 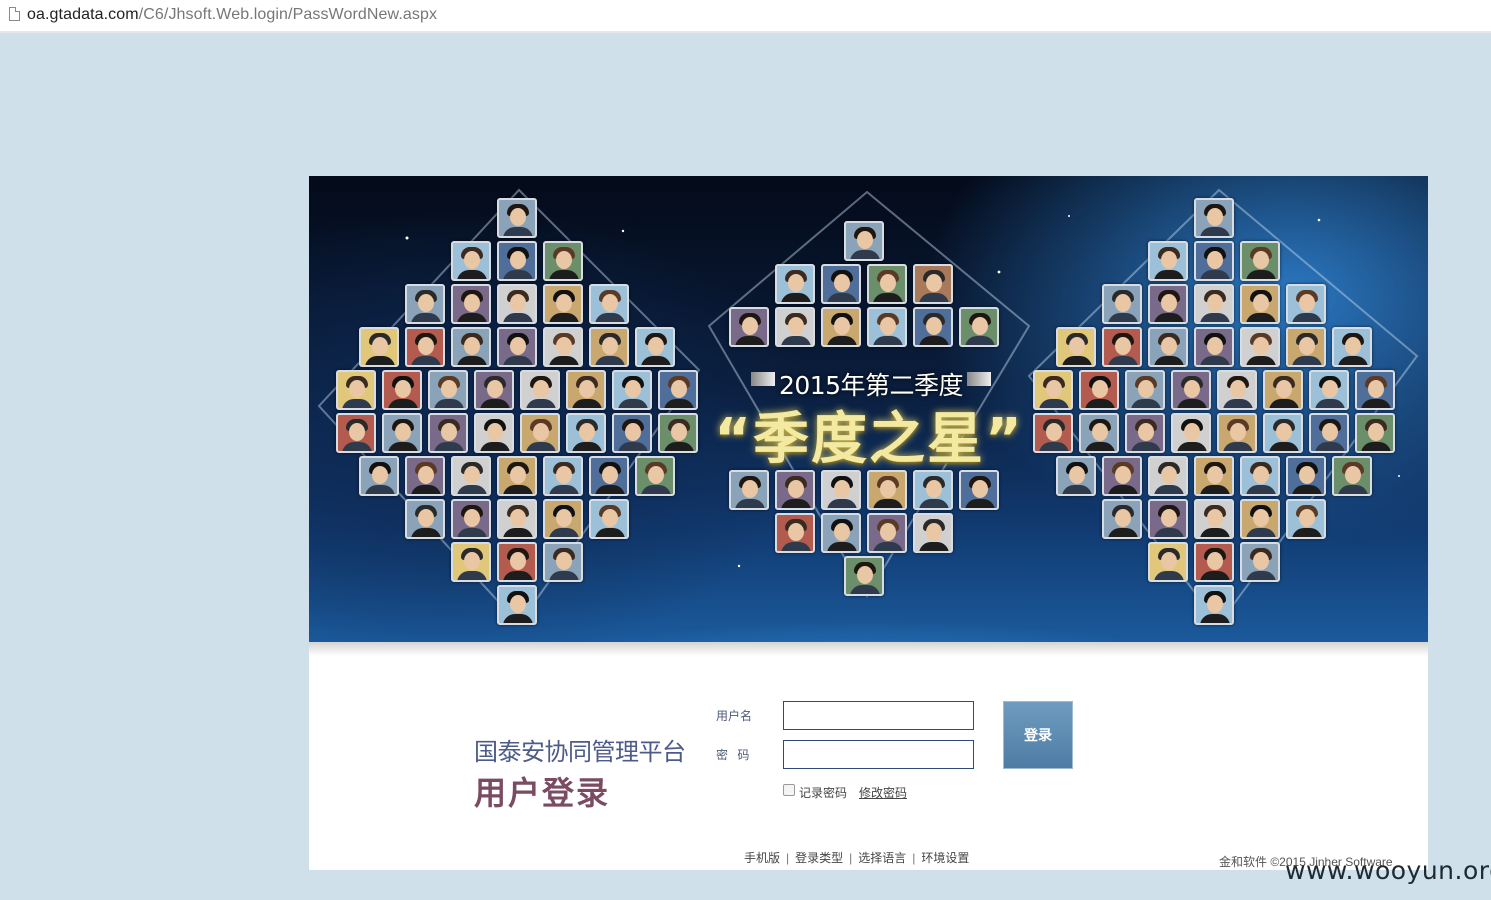 I want to click on login-button: 登录, so click(x=1038, y=735).